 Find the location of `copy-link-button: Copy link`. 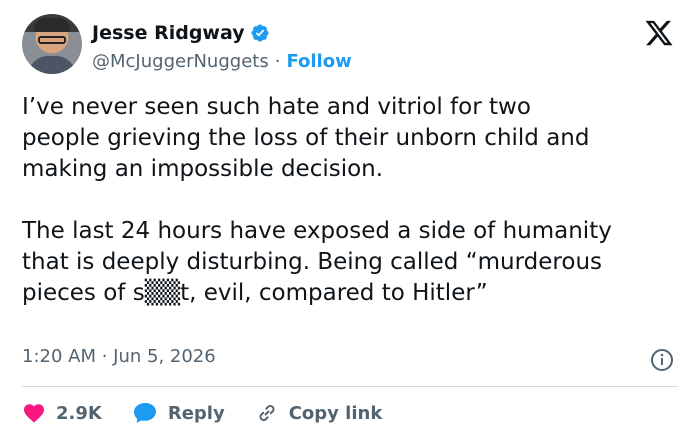

copy-link-button: Copy link is located at coordinates (319, 413).